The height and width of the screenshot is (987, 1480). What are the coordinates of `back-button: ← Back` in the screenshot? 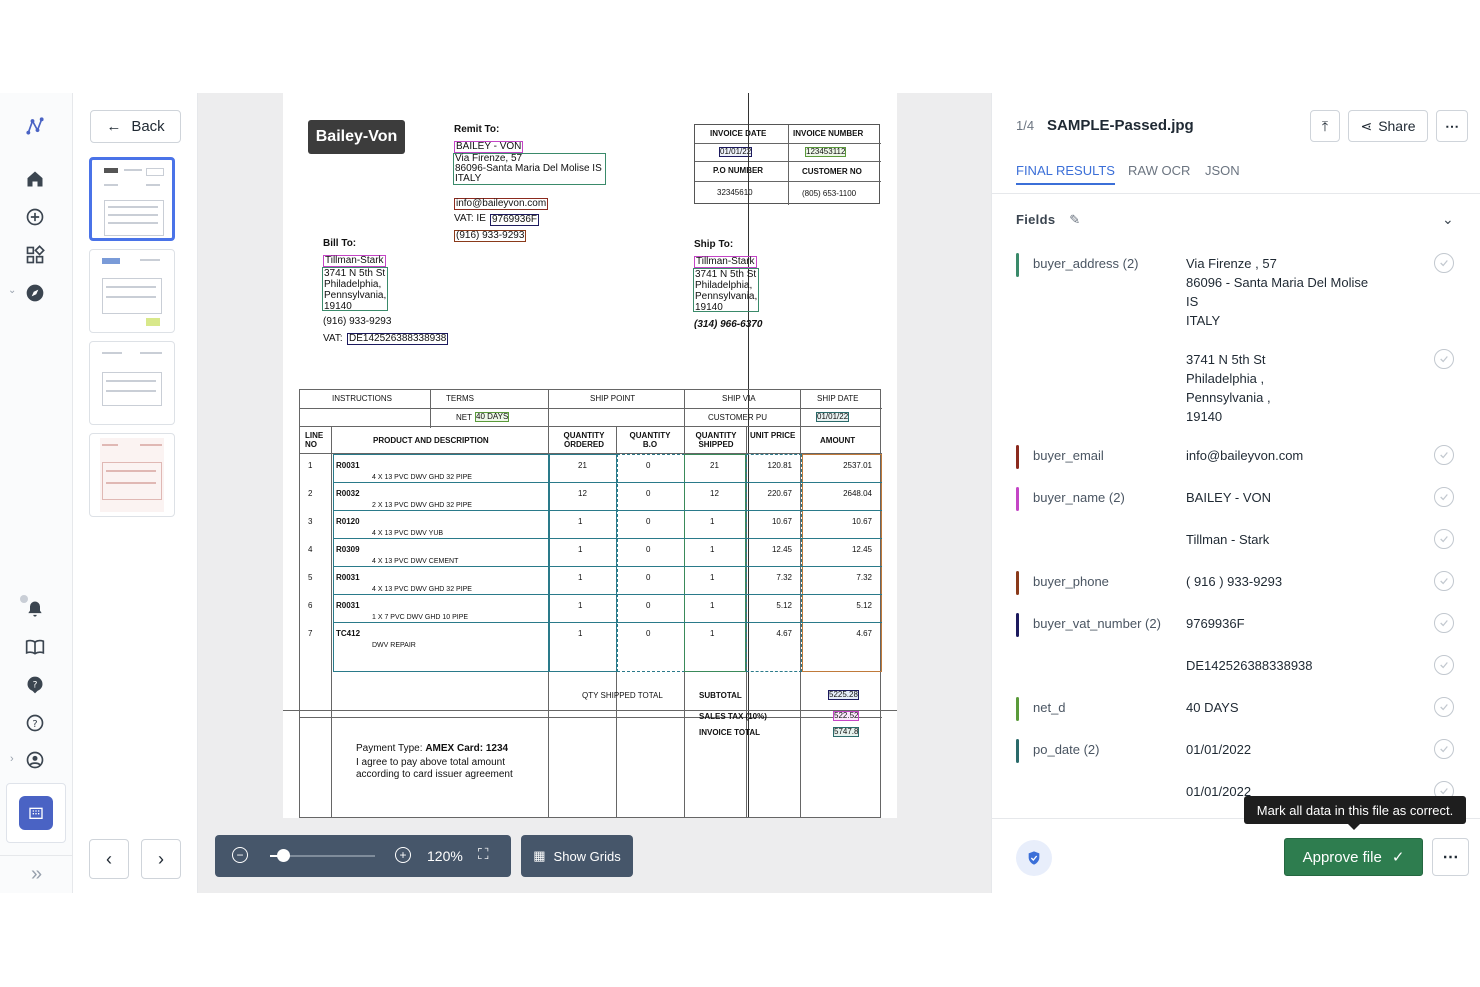 It's located at (135, 126).